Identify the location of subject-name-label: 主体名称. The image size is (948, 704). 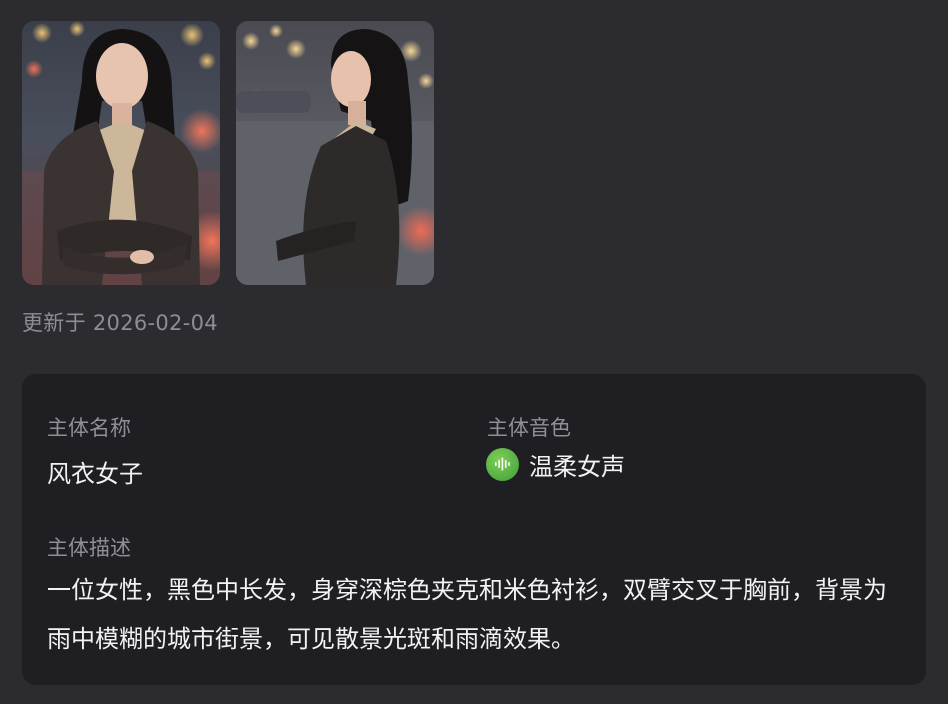
(89, 428).